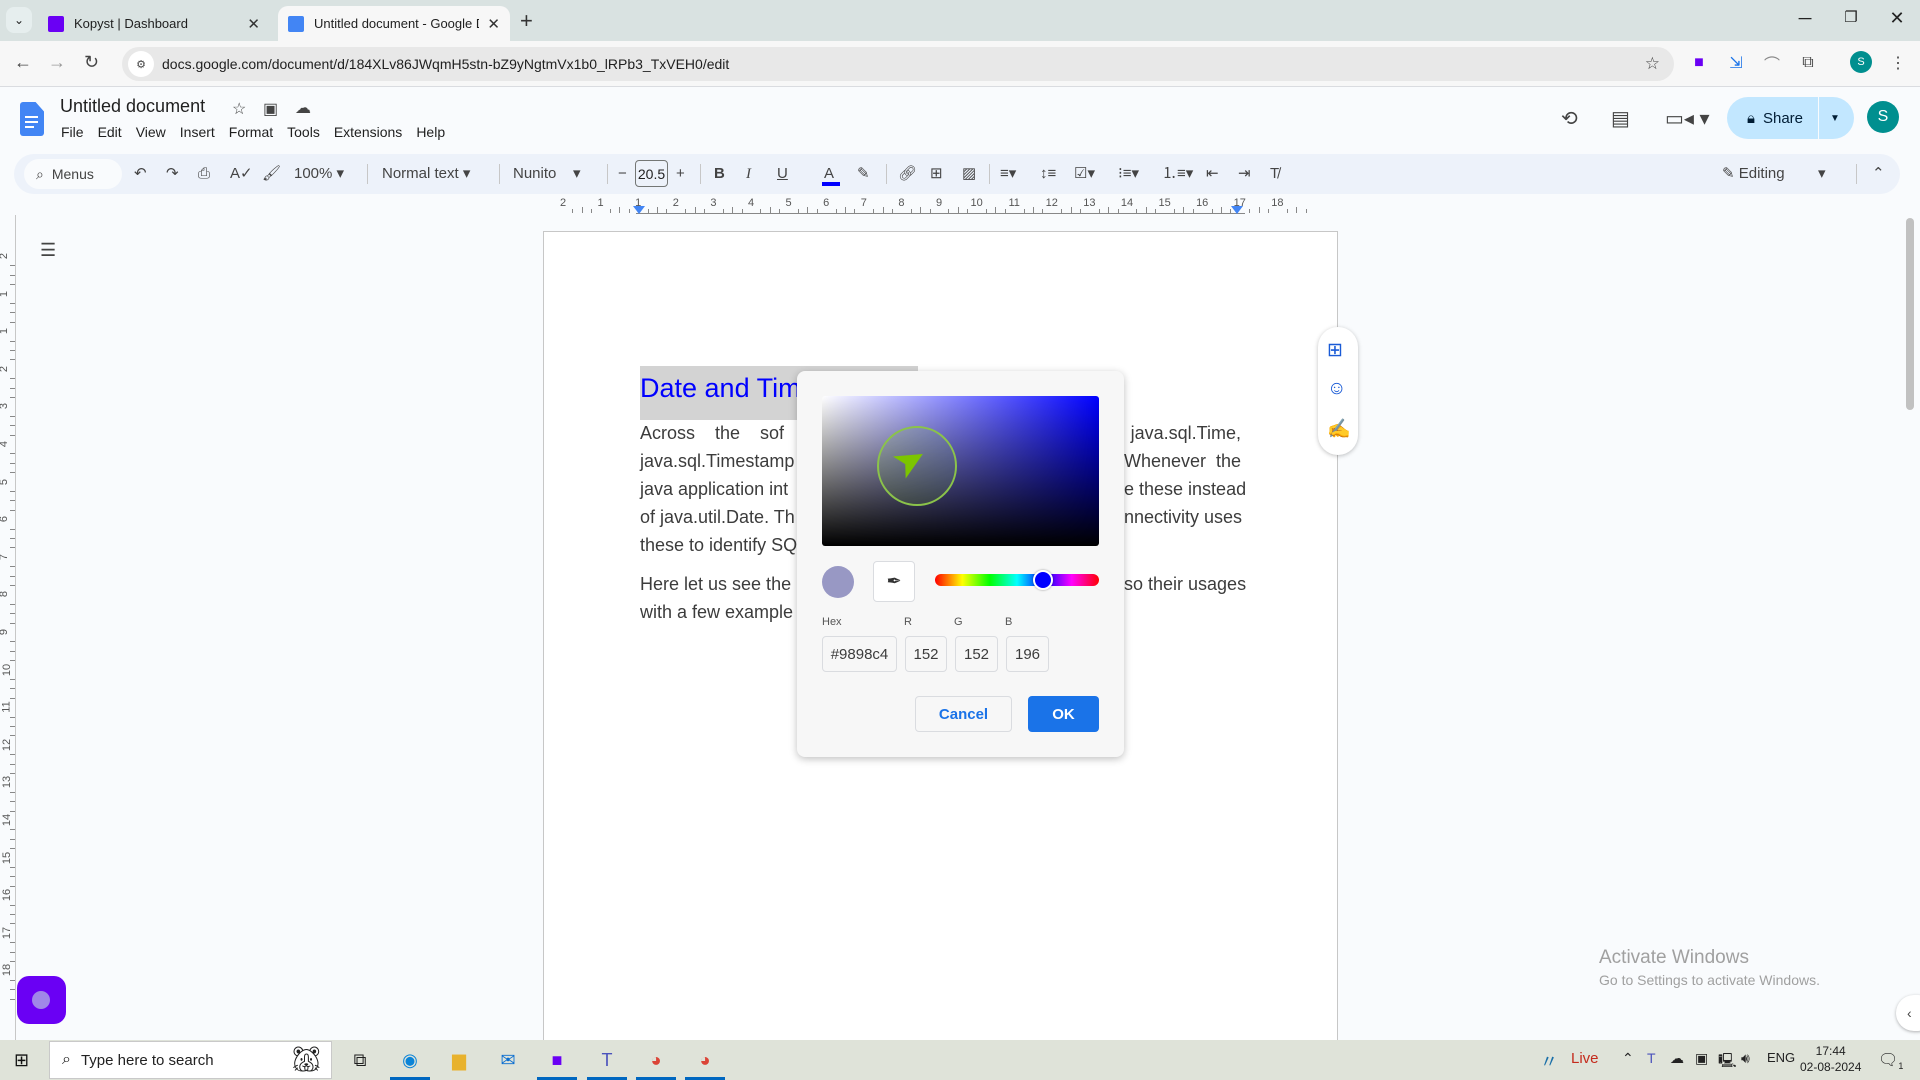 This screenshot has width=1920, height=1080. I want to click on weather-icon: 〃, so click(1549, 1061).